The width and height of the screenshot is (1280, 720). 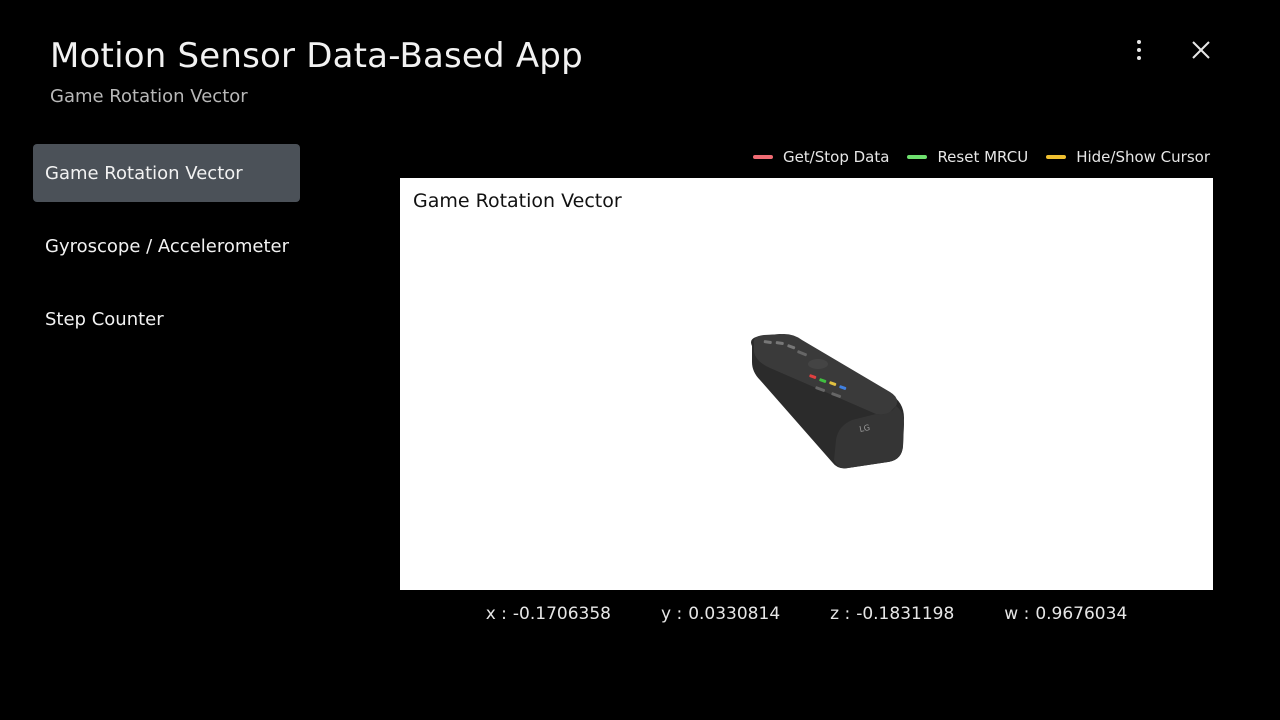 I want to click on readout-w-label: w :, so click(x=1017, y=614).